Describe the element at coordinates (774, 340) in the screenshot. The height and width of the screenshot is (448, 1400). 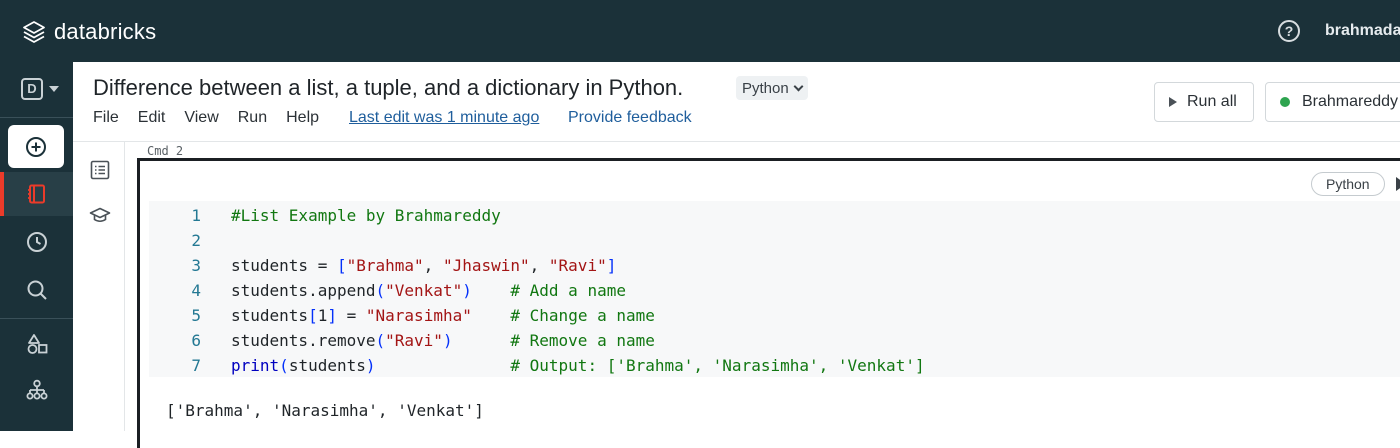
I see `code-line: 6 students.remove("Ravi") # Remove a name` at that location.